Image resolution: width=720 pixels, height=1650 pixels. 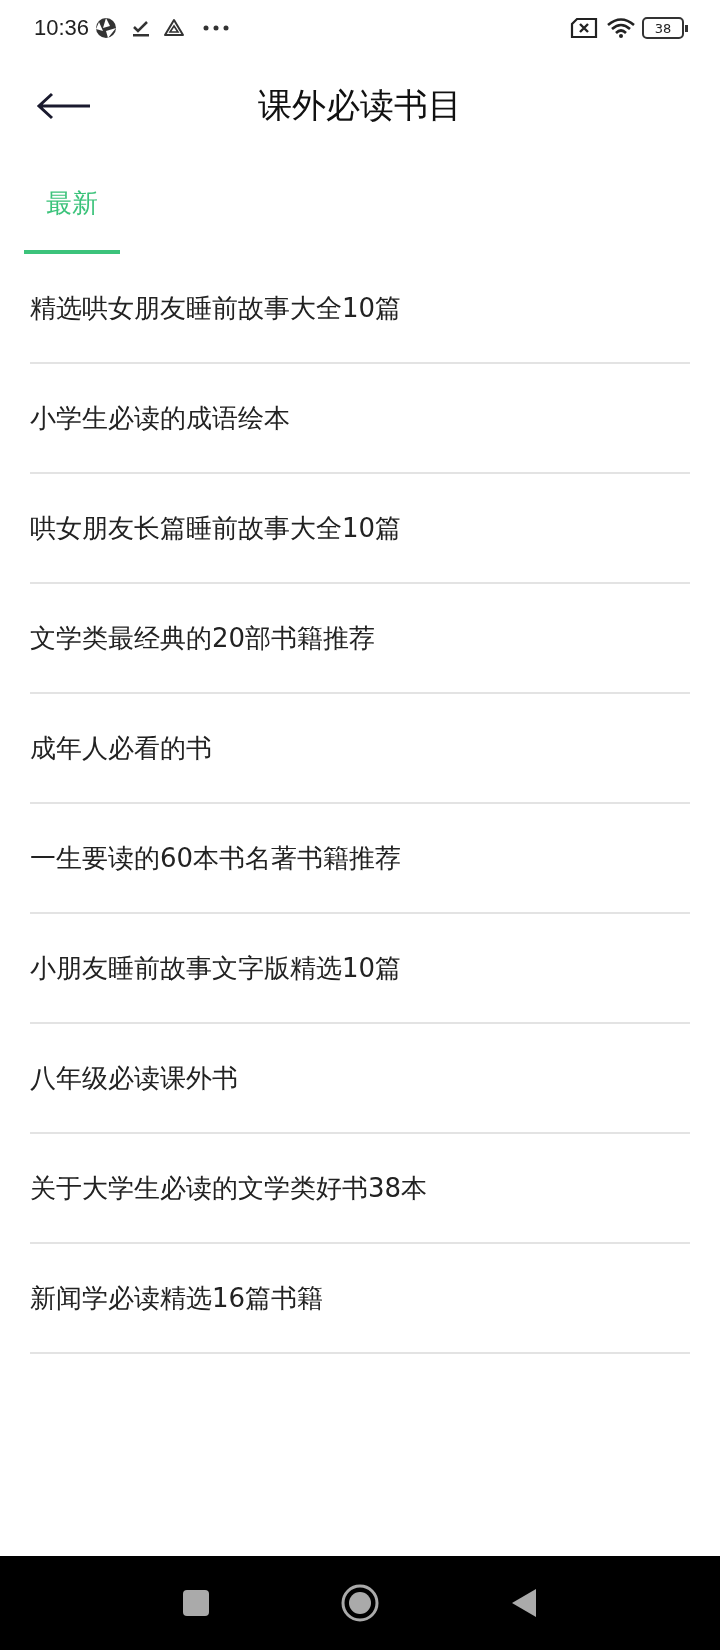 What do you see at coordinates (360, 1603) in the screenshot?
I see `home-button` at bounding box center [360, 1603].